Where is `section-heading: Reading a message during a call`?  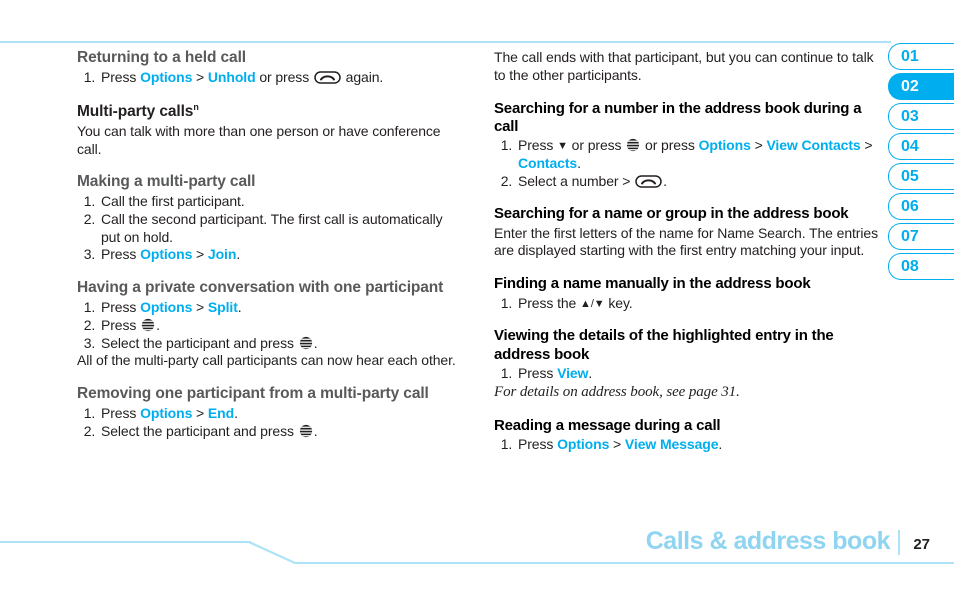 section-heading: Reading a message during a call is located at coordinates (607, 425).